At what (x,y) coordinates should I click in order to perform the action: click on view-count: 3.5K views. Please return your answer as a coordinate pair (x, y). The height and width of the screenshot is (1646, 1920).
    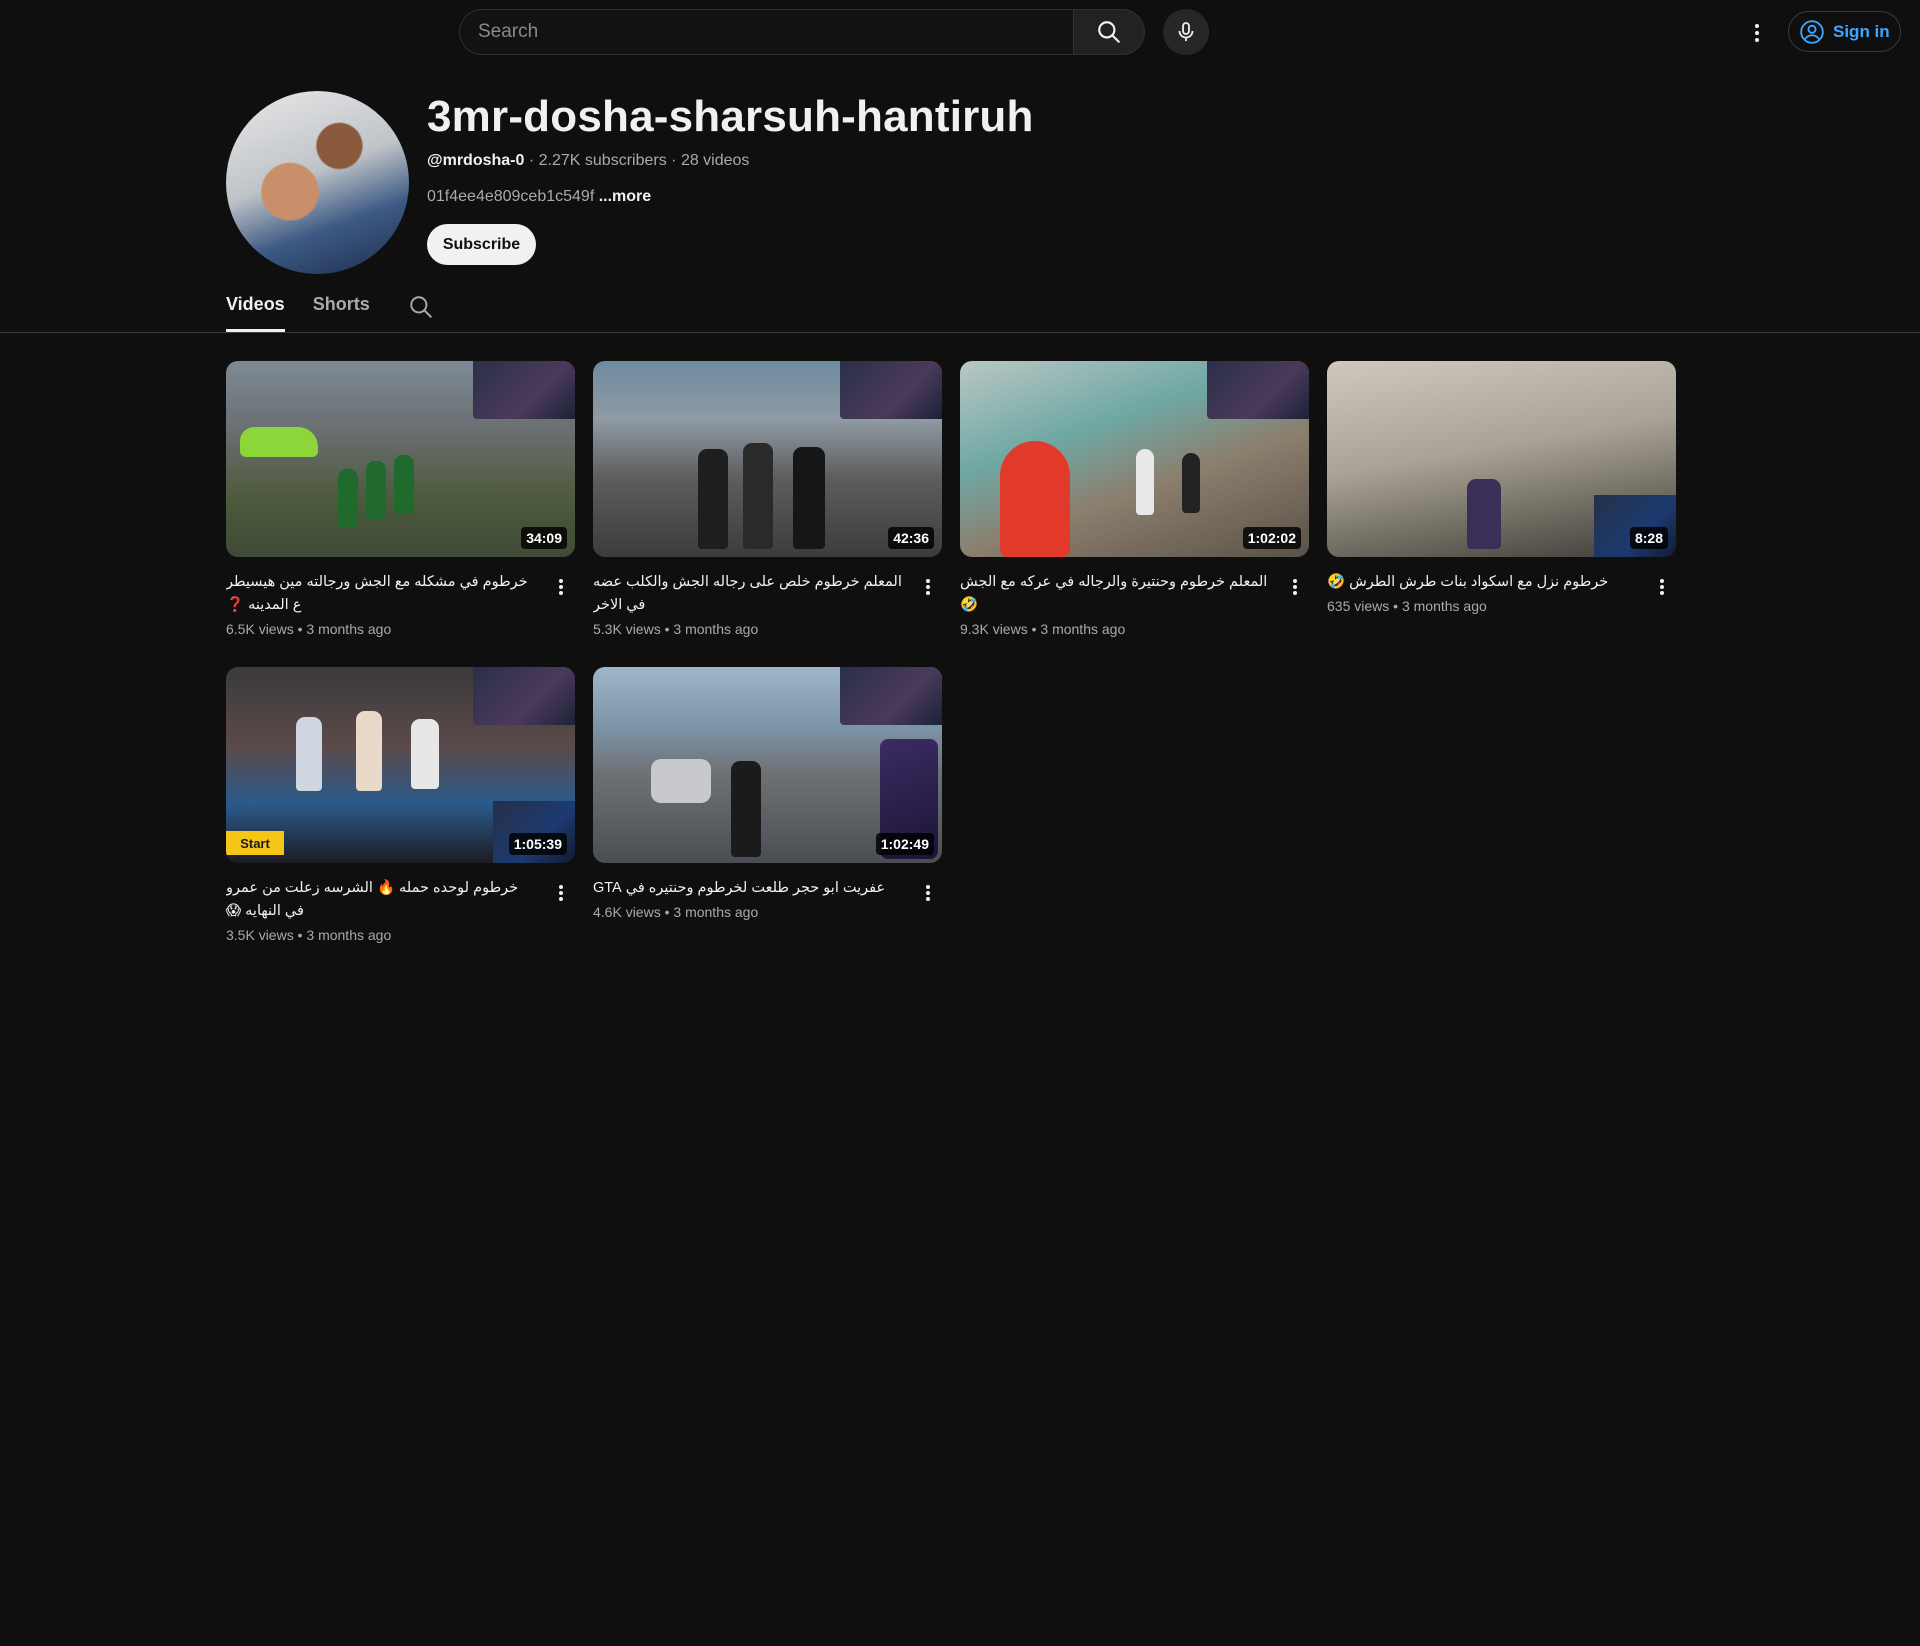
    Looking at the image, I should click on (260, 935).